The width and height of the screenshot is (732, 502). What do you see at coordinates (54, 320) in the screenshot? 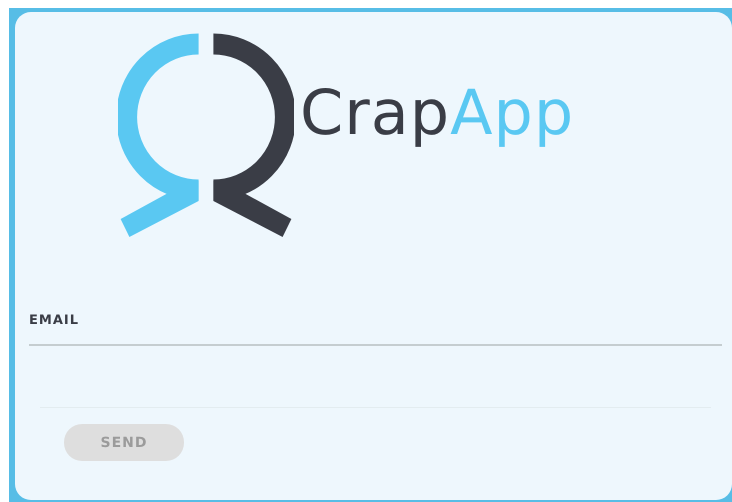
I see `field-label: EMAIL` at bounding box center [54, 320].